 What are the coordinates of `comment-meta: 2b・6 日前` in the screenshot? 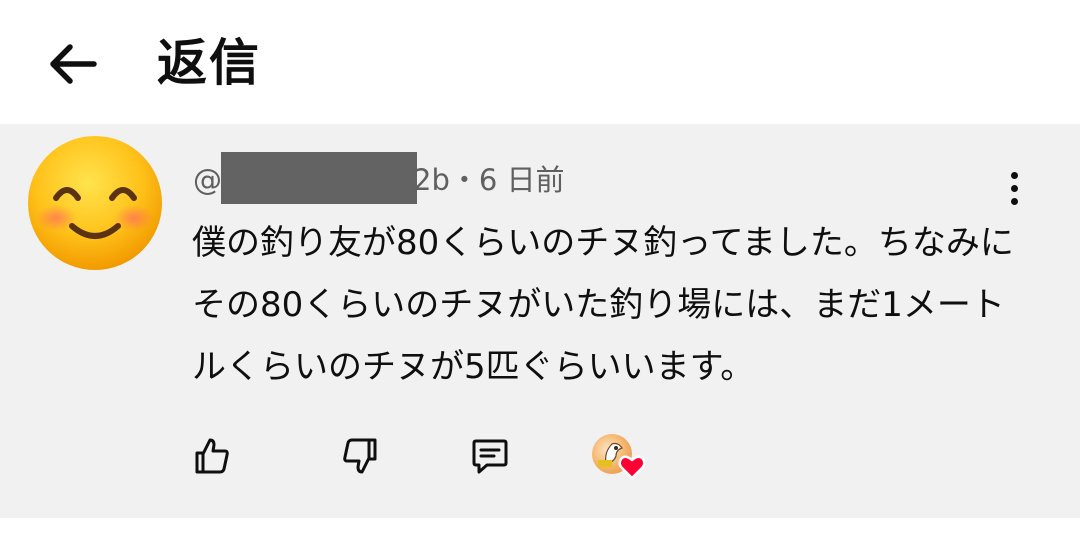 It's located at (489, 180).